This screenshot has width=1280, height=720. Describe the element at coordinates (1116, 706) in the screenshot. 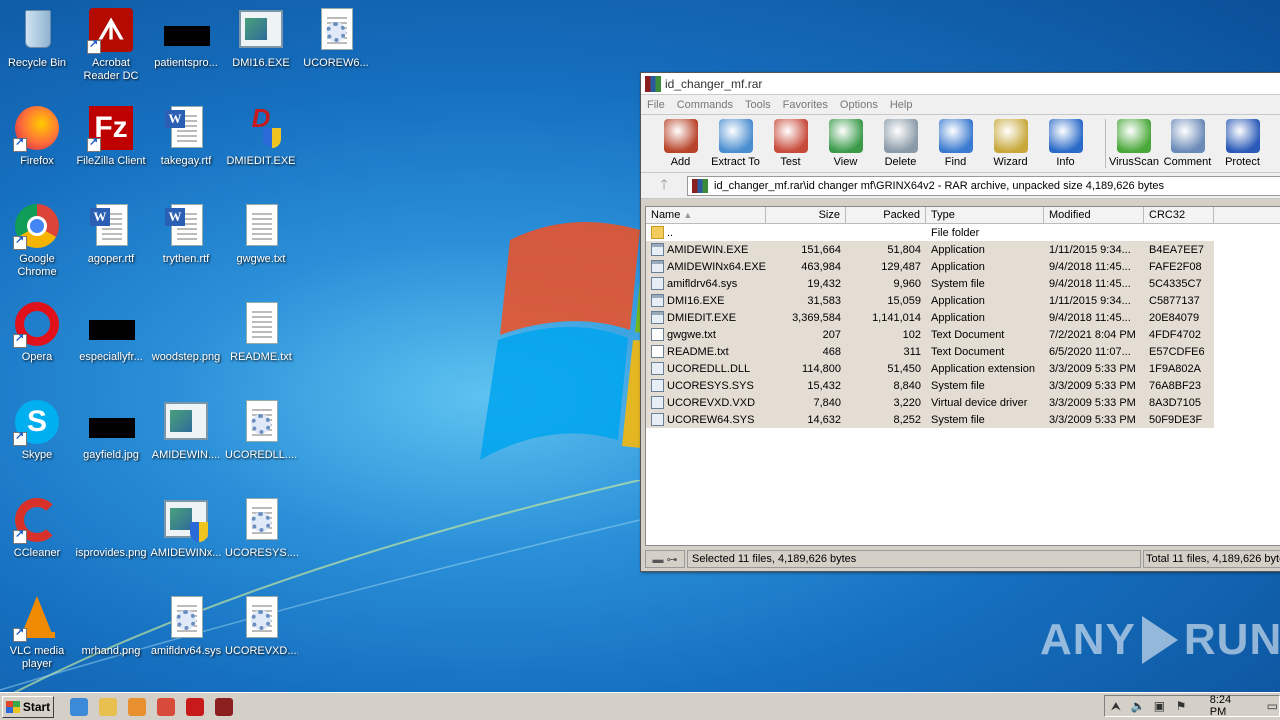

I see `show-hidden-icons-icon: ⮝` at that location.